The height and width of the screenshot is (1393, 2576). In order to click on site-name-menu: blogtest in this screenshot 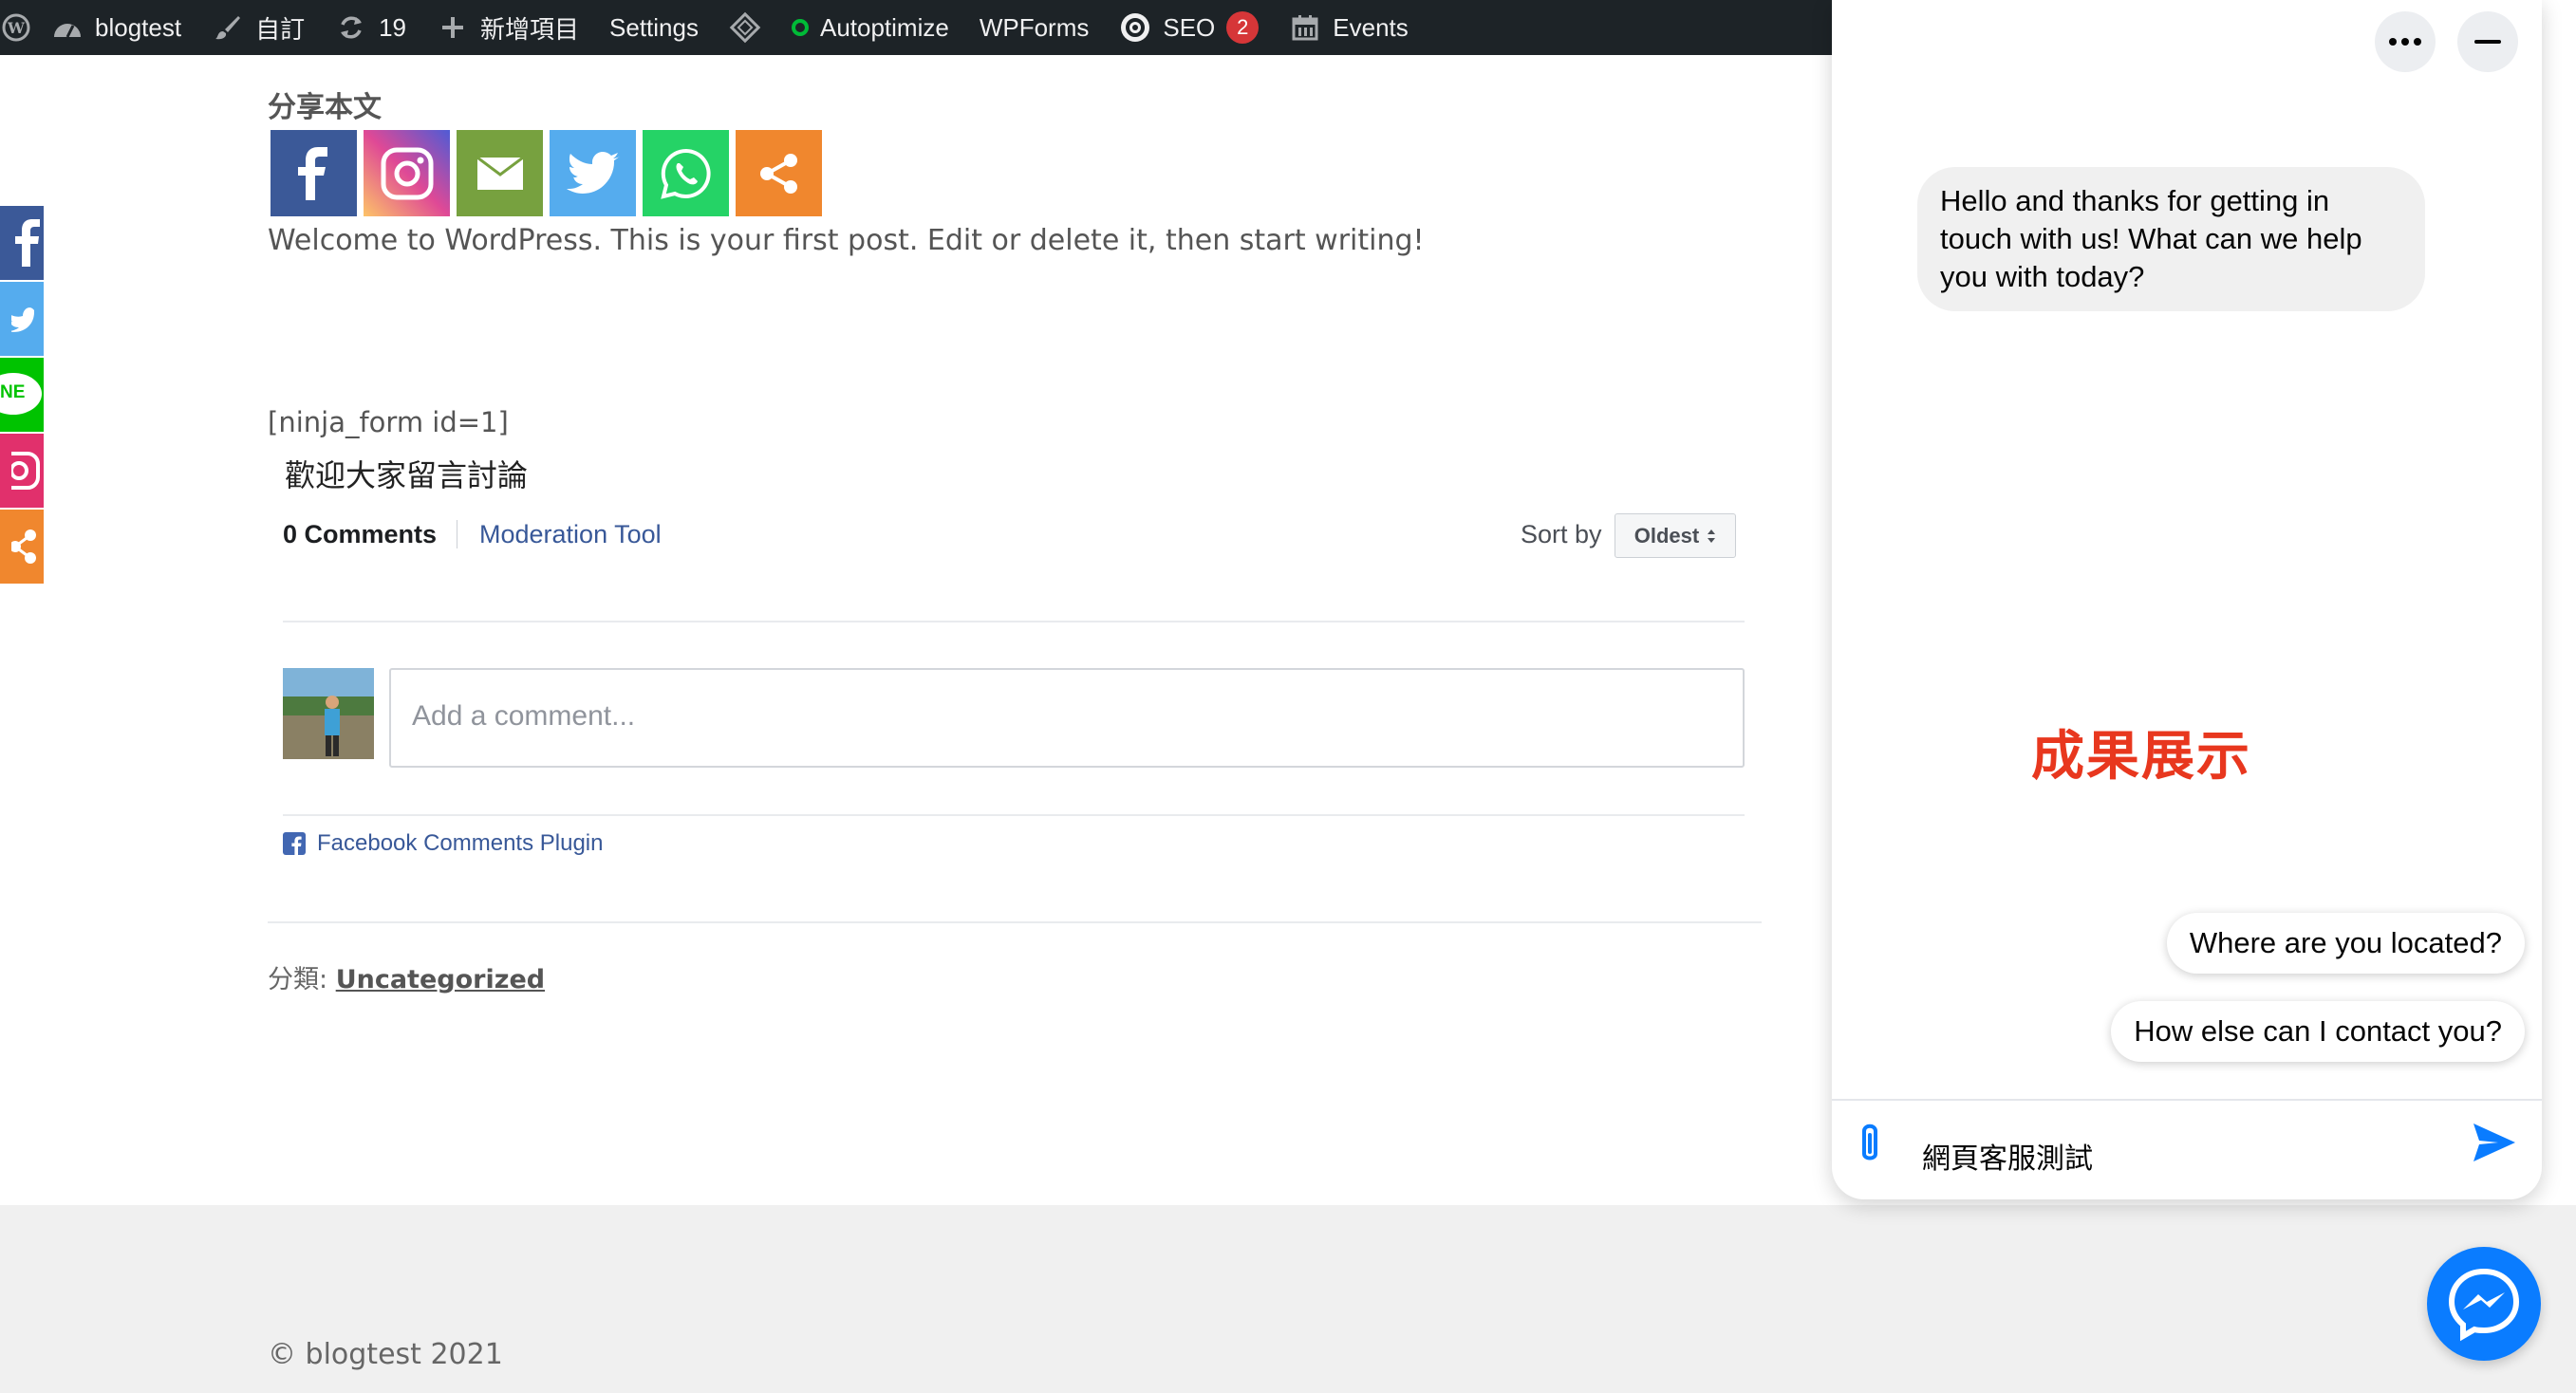, I will do `click(116, 27)`.